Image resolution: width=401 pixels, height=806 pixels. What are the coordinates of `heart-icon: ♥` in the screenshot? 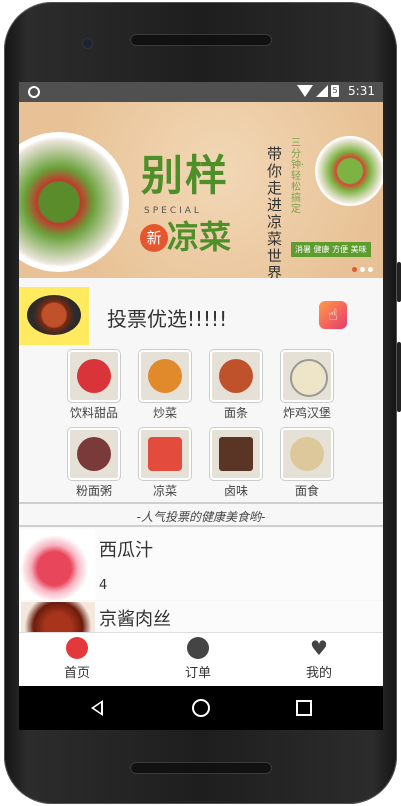 It's located at (319, 648).